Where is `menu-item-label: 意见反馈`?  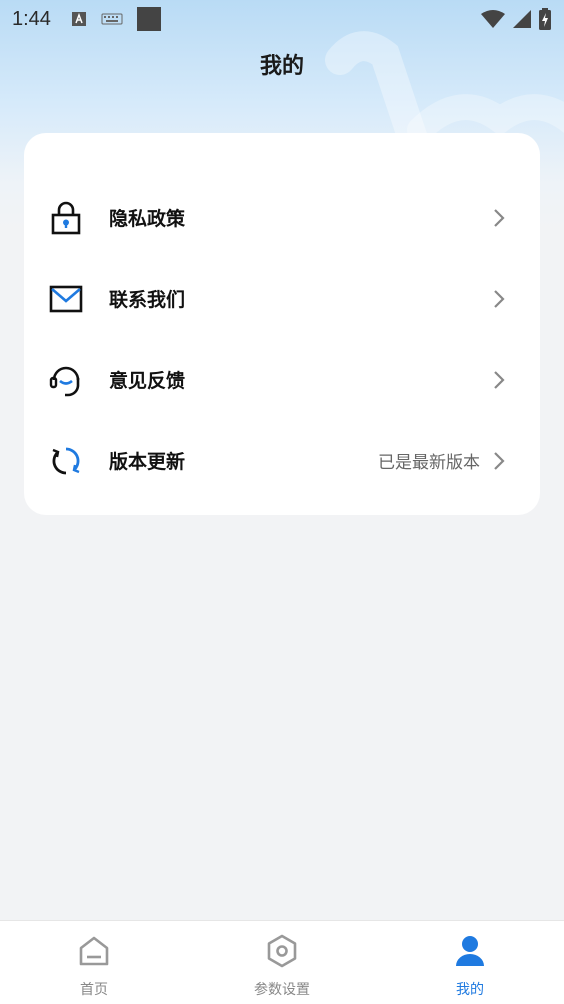 menu-item-label: 意见反馈 is located at coordinates (147, 381).